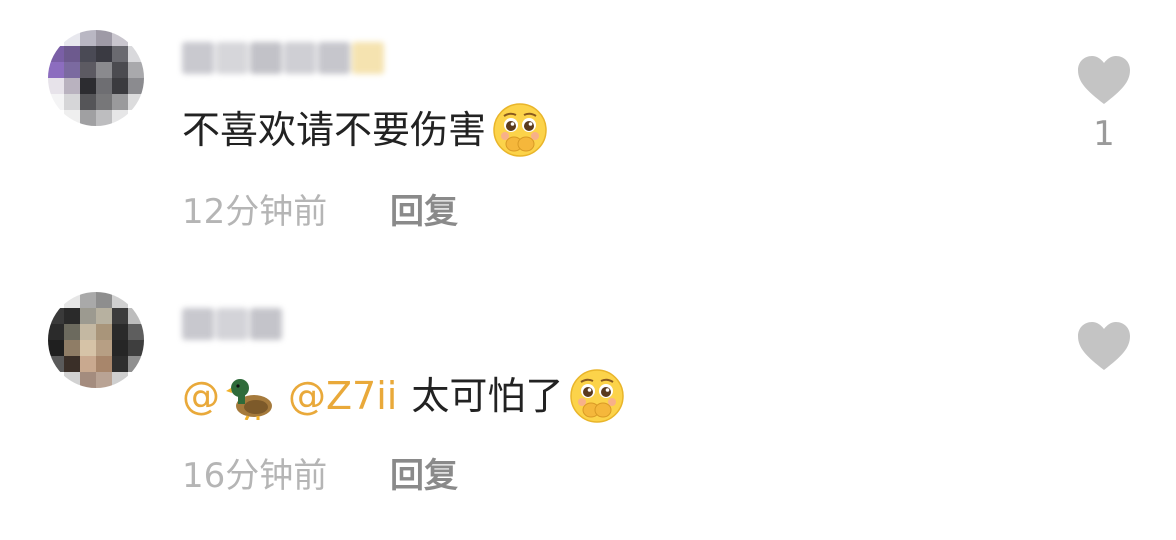  What do you see at coordinates (249, 399) in the screenshot?
I see `duck-emoji` at bounding box center [249, 399].